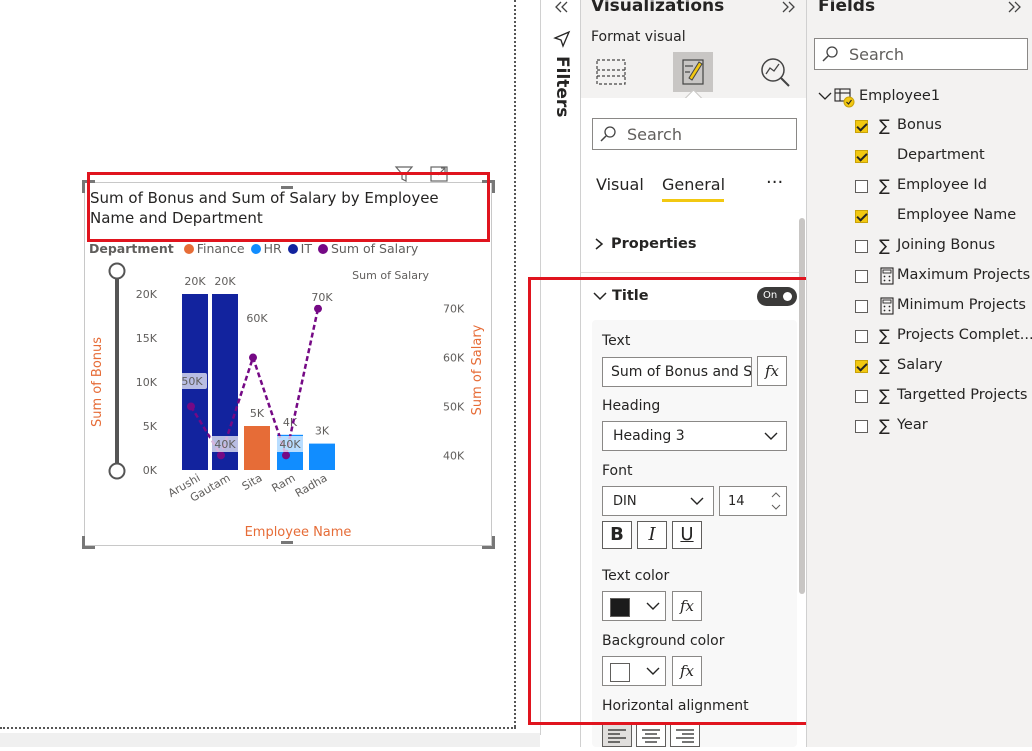  I want to click on y-tick-right: 50K, so click(454, 406).